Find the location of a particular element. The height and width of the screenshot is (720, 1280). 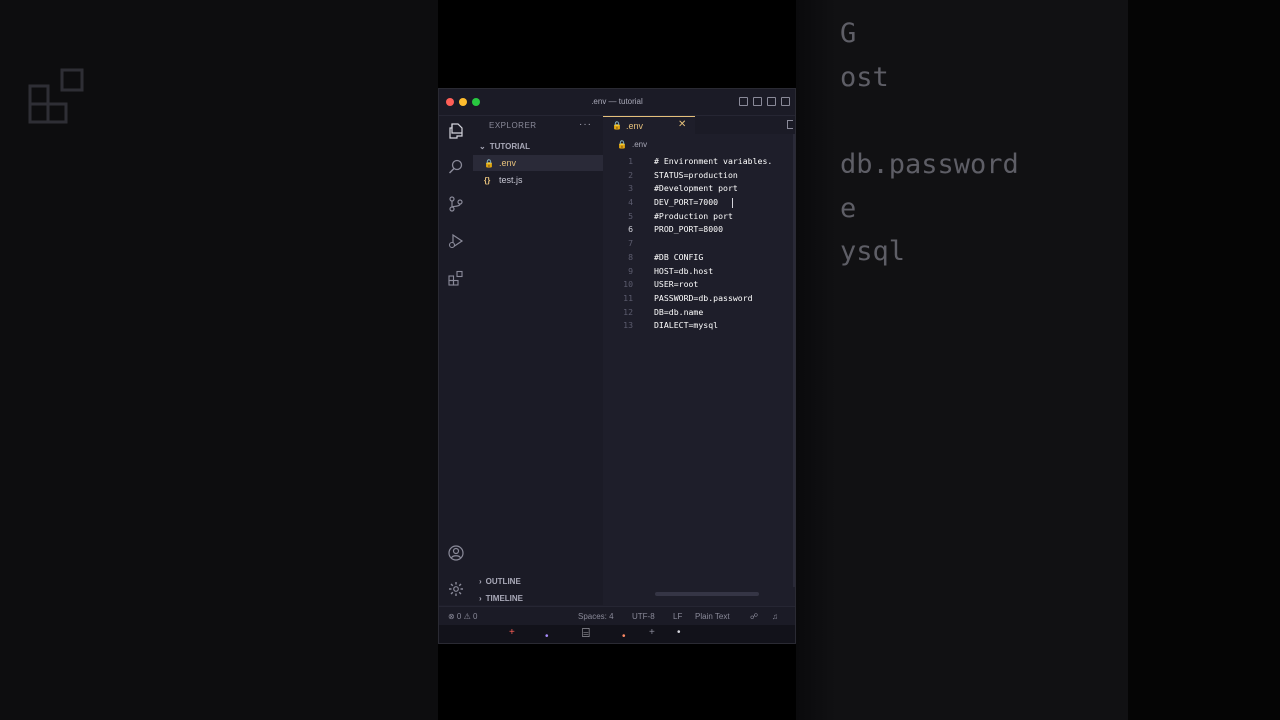

account-icon is located at coordinates (456, 553).